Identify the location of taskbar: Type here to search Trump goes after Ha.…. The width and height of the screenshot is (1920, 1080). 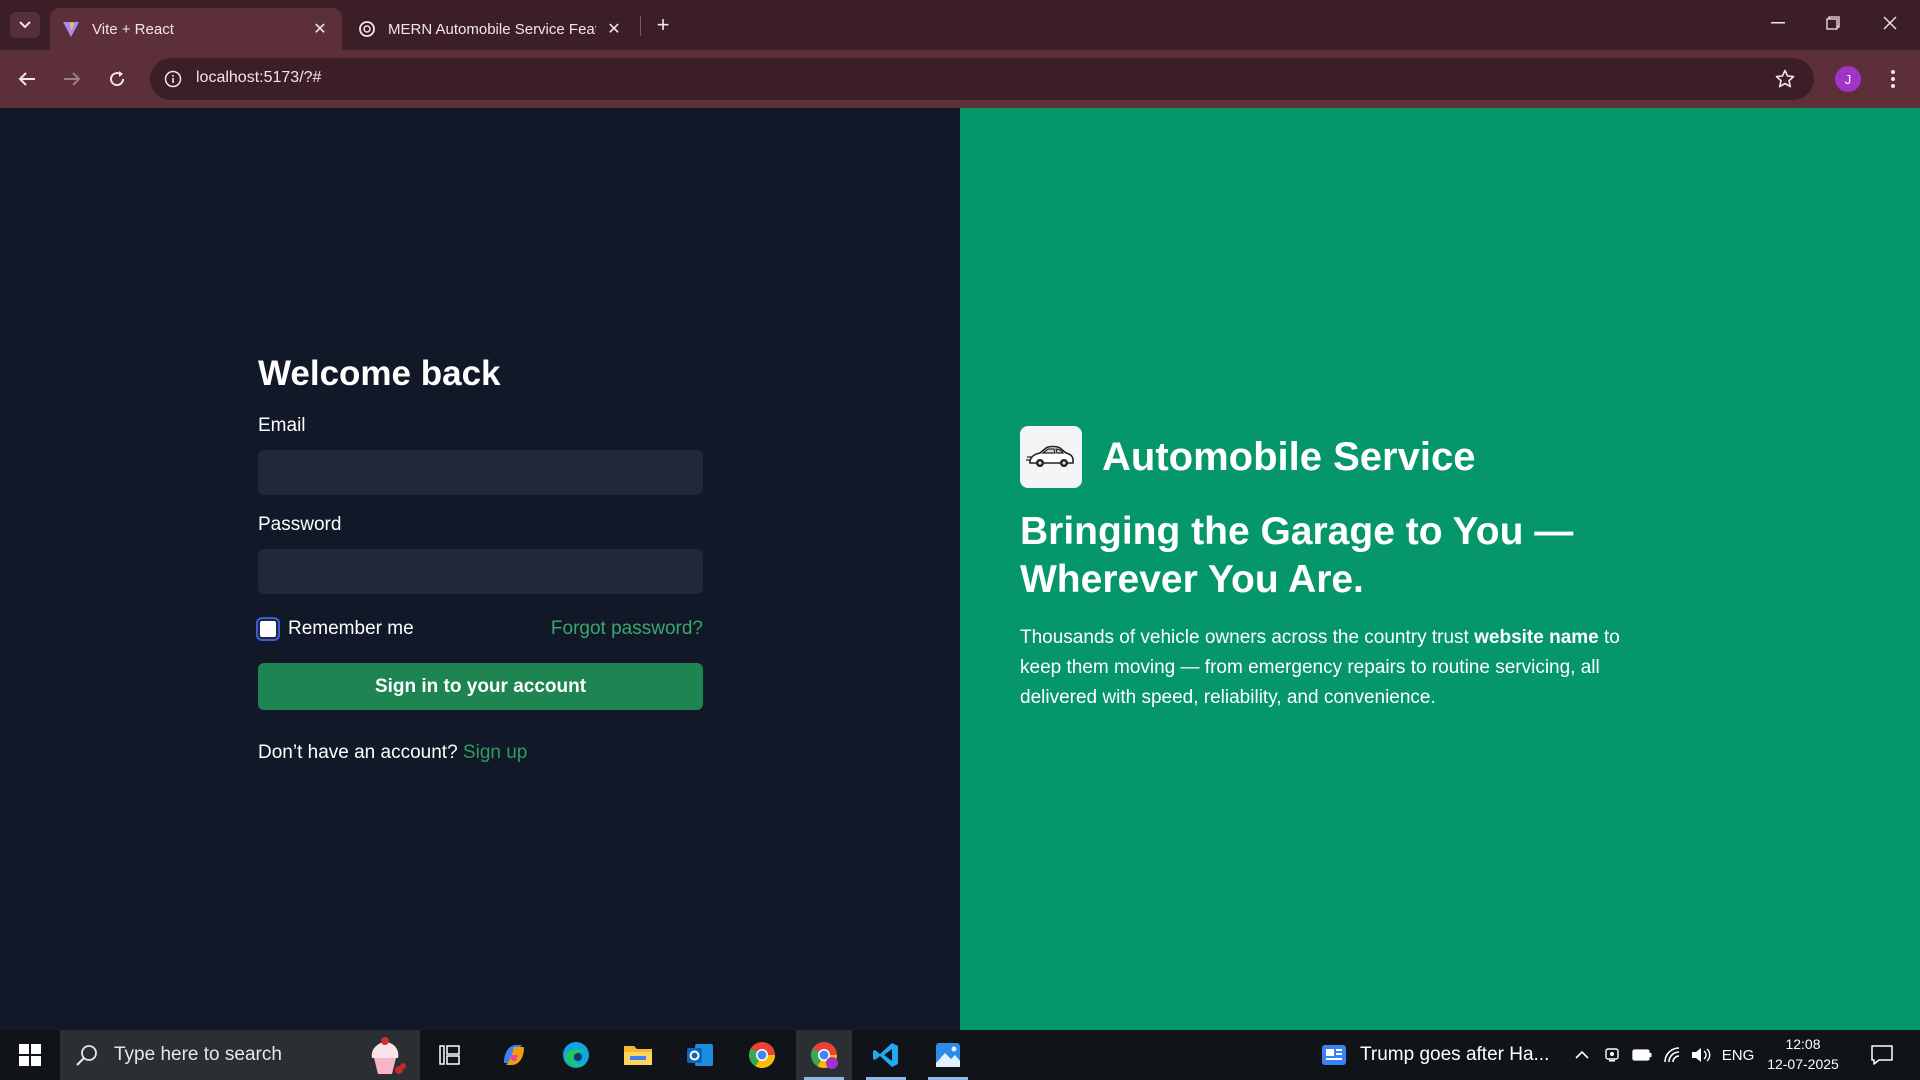
(960, 1055).